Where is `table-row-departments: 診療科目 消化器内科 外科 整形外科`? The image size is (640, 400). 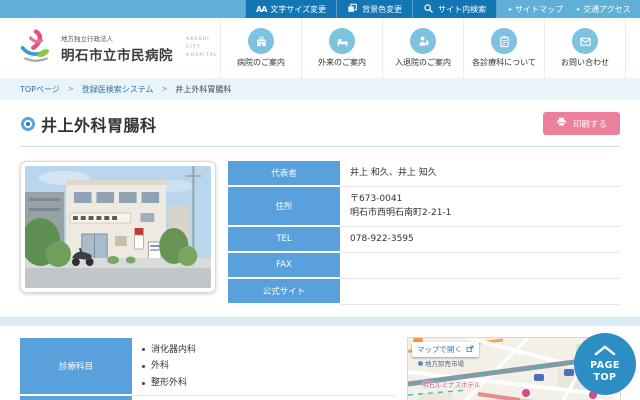 table-row-departments: 診療科目 消化器内科 外科 整形外科 is located at coordinates (208, 367).